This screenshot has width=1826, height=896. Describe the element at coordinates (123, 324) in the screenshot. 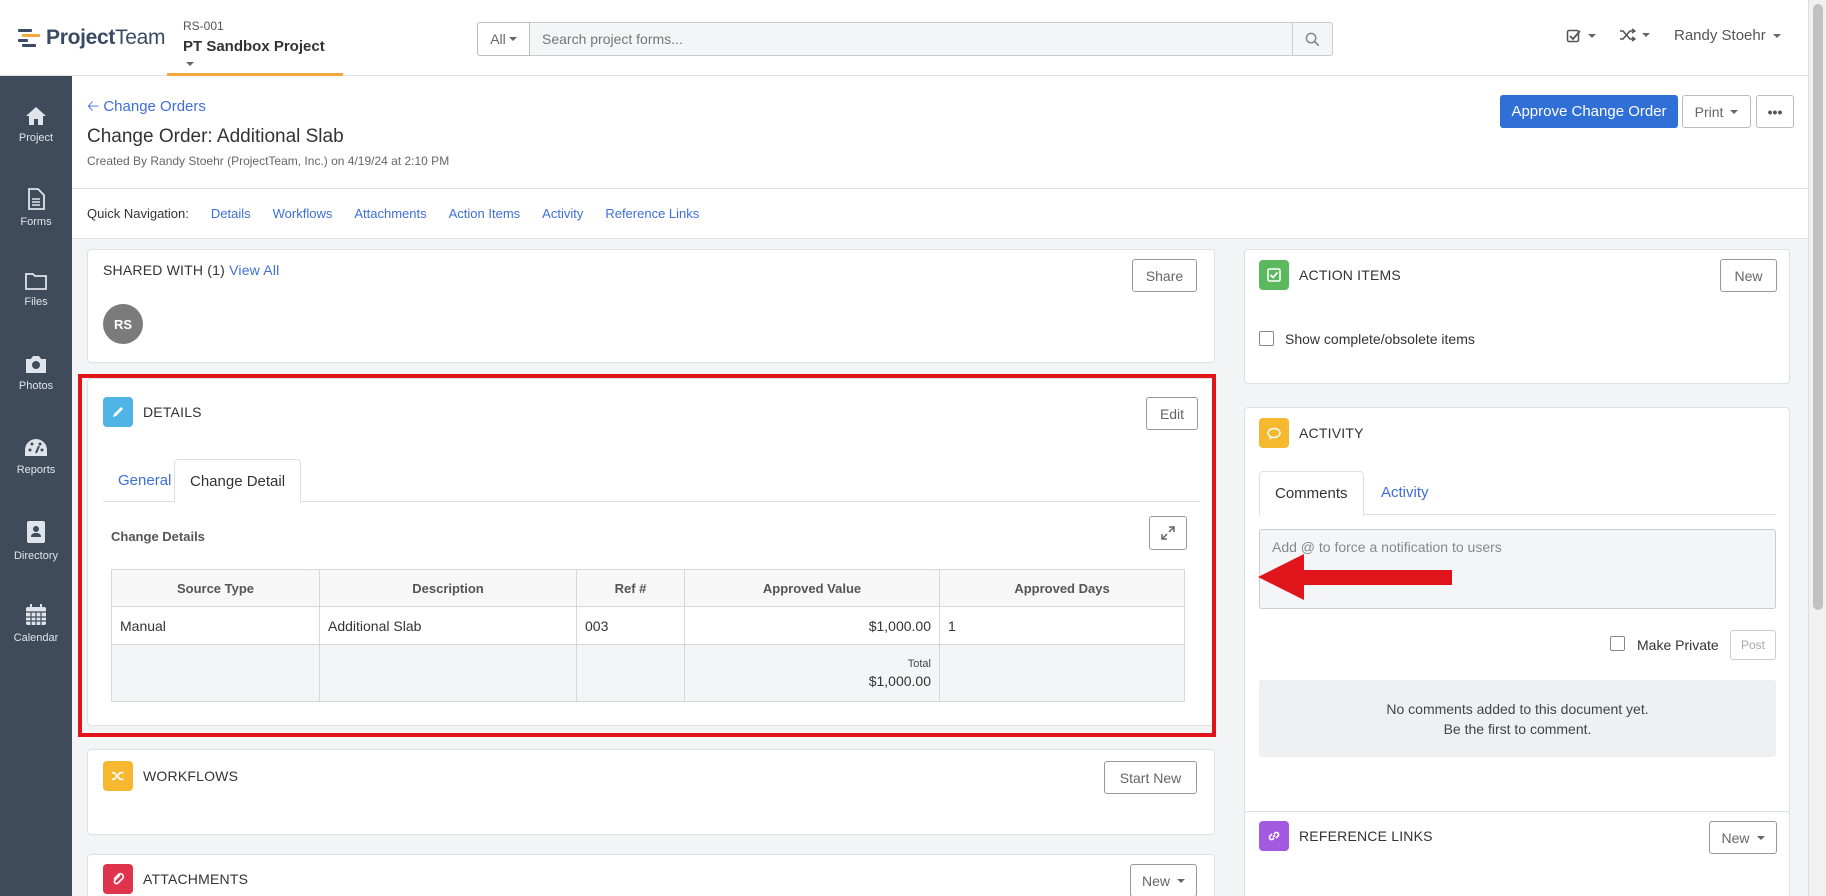

I see `avatar: RS` at that location.